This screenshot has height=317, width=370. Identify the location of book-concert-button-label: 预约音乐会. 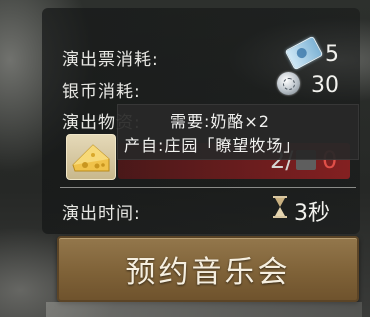
(208, 272).